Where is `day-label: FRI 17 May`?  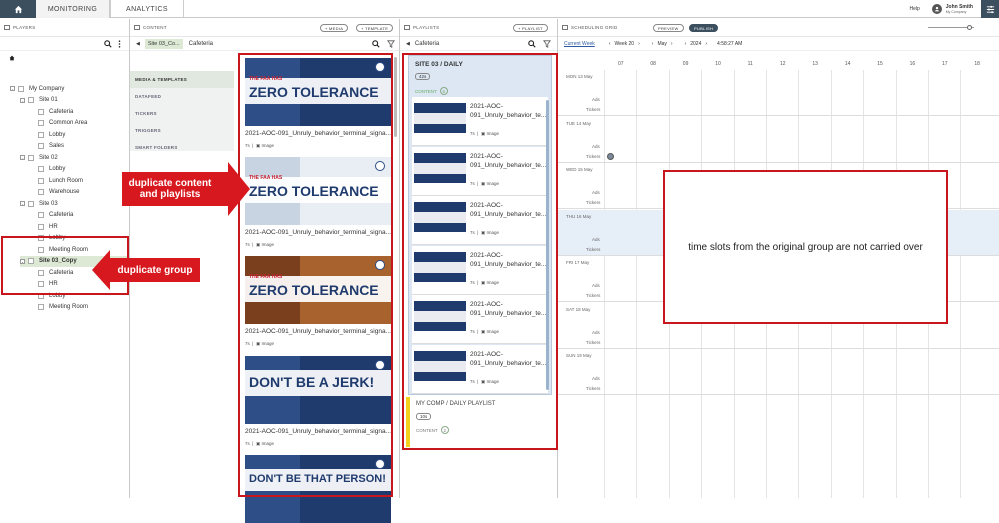
day-label: FRI 17 May is located at coordinates (578, 262).